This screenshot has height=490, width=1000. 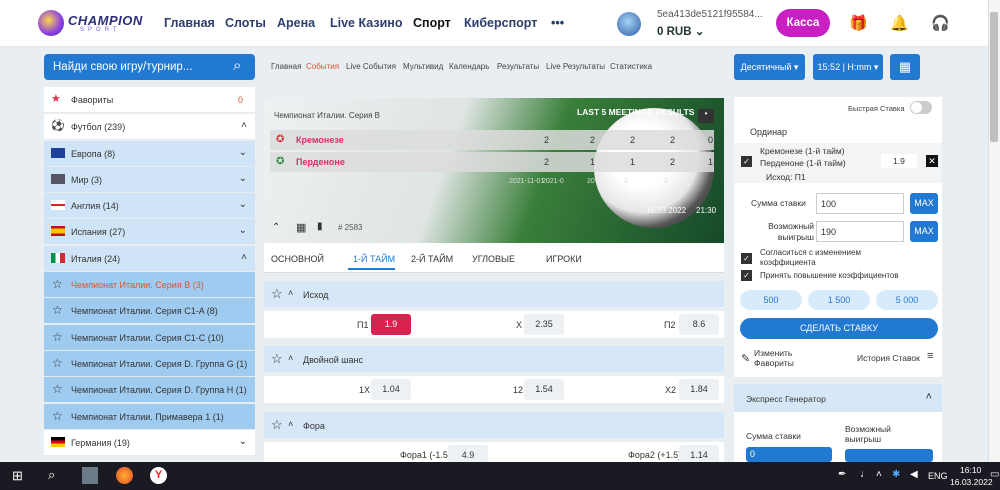 I want to click on kassa-button: Касса, so click(x=803, y=23).